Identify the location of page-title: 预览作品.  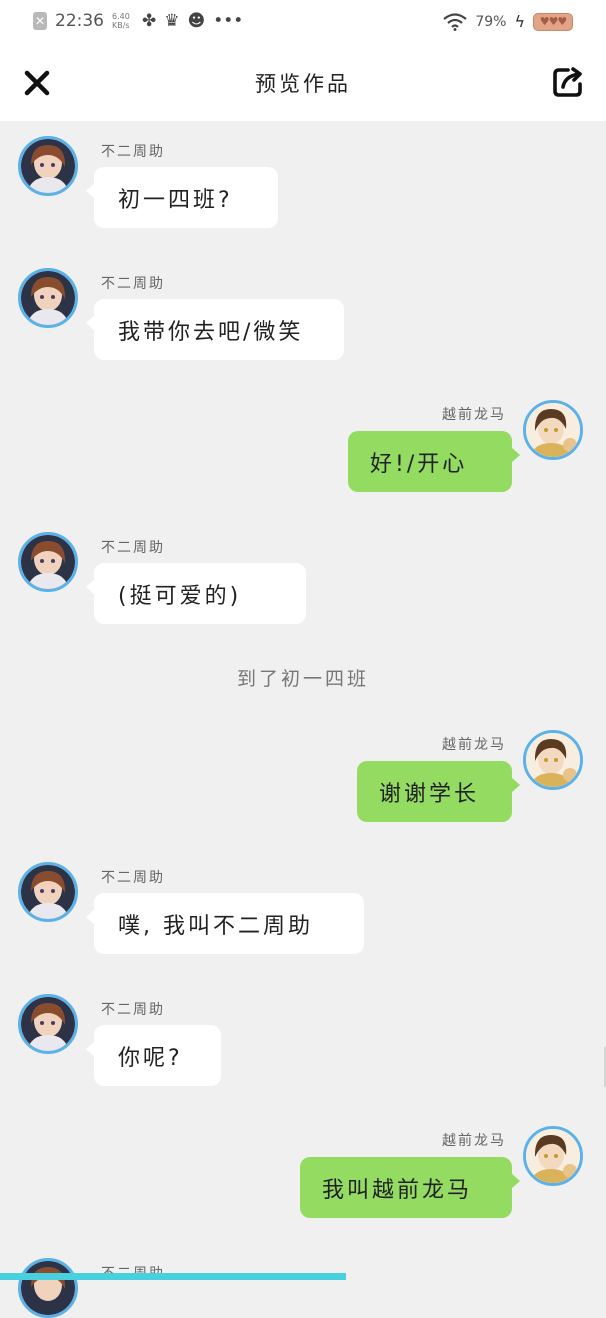
(303, 84).